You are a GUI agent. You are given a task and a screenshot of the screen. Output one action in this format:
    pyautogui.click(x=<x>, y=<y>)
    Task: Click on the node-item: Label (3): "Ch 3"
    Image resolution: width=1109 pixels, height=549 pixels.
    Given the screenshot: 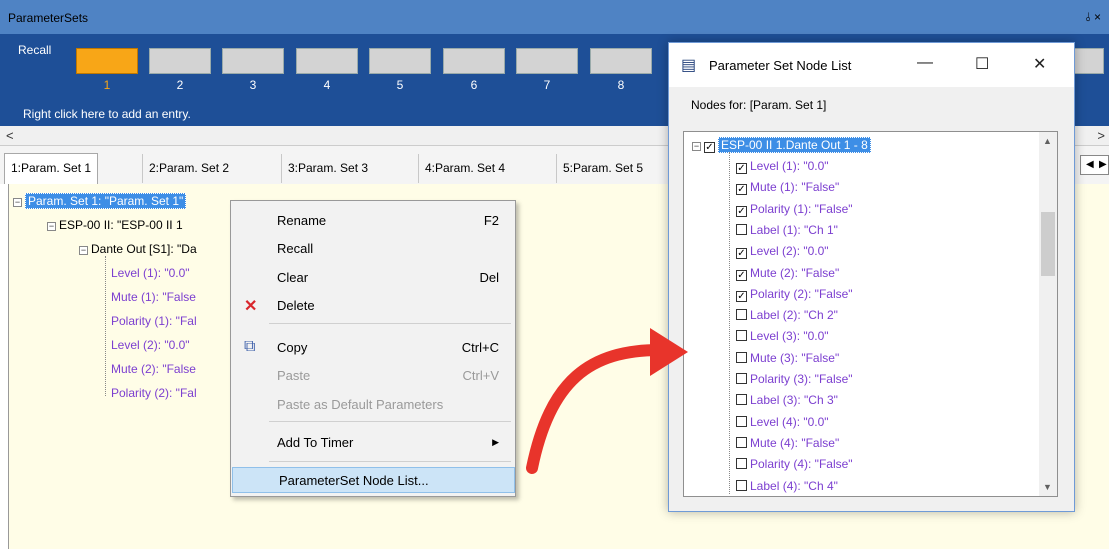 What is the action you would take?
    pyautogui.click(x=787, y=400)
    